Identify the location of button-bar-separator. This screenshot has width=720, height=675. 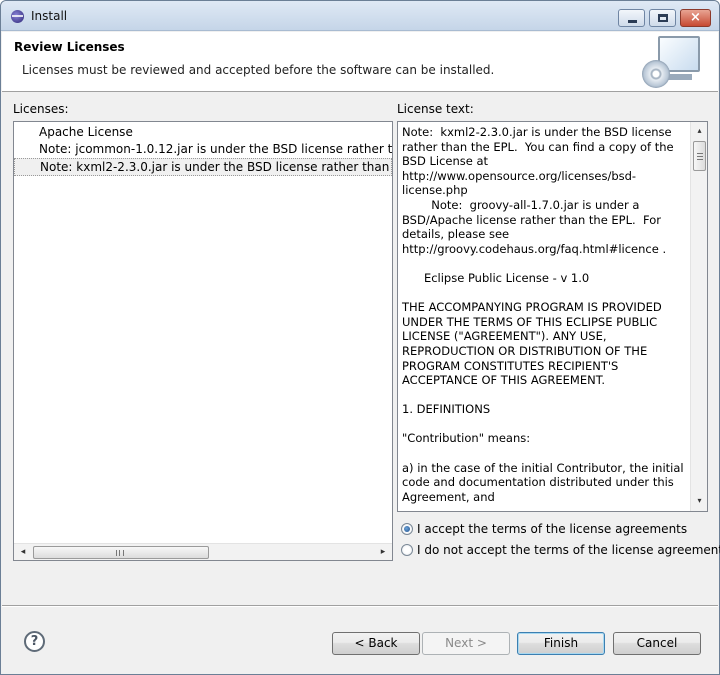
(360, 606).